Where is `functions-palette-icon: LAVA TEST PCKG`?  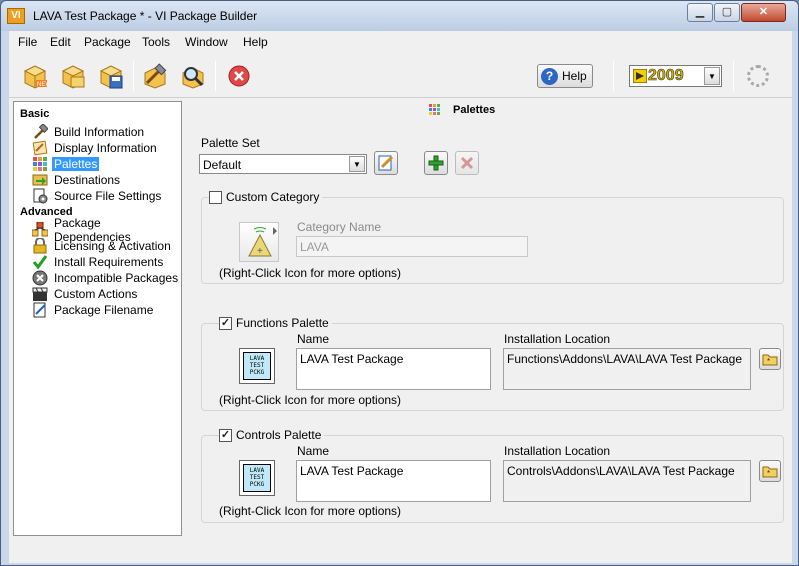
functions-palette-icon: LAVA TEST PCKG is located at coordinates (257, 366).